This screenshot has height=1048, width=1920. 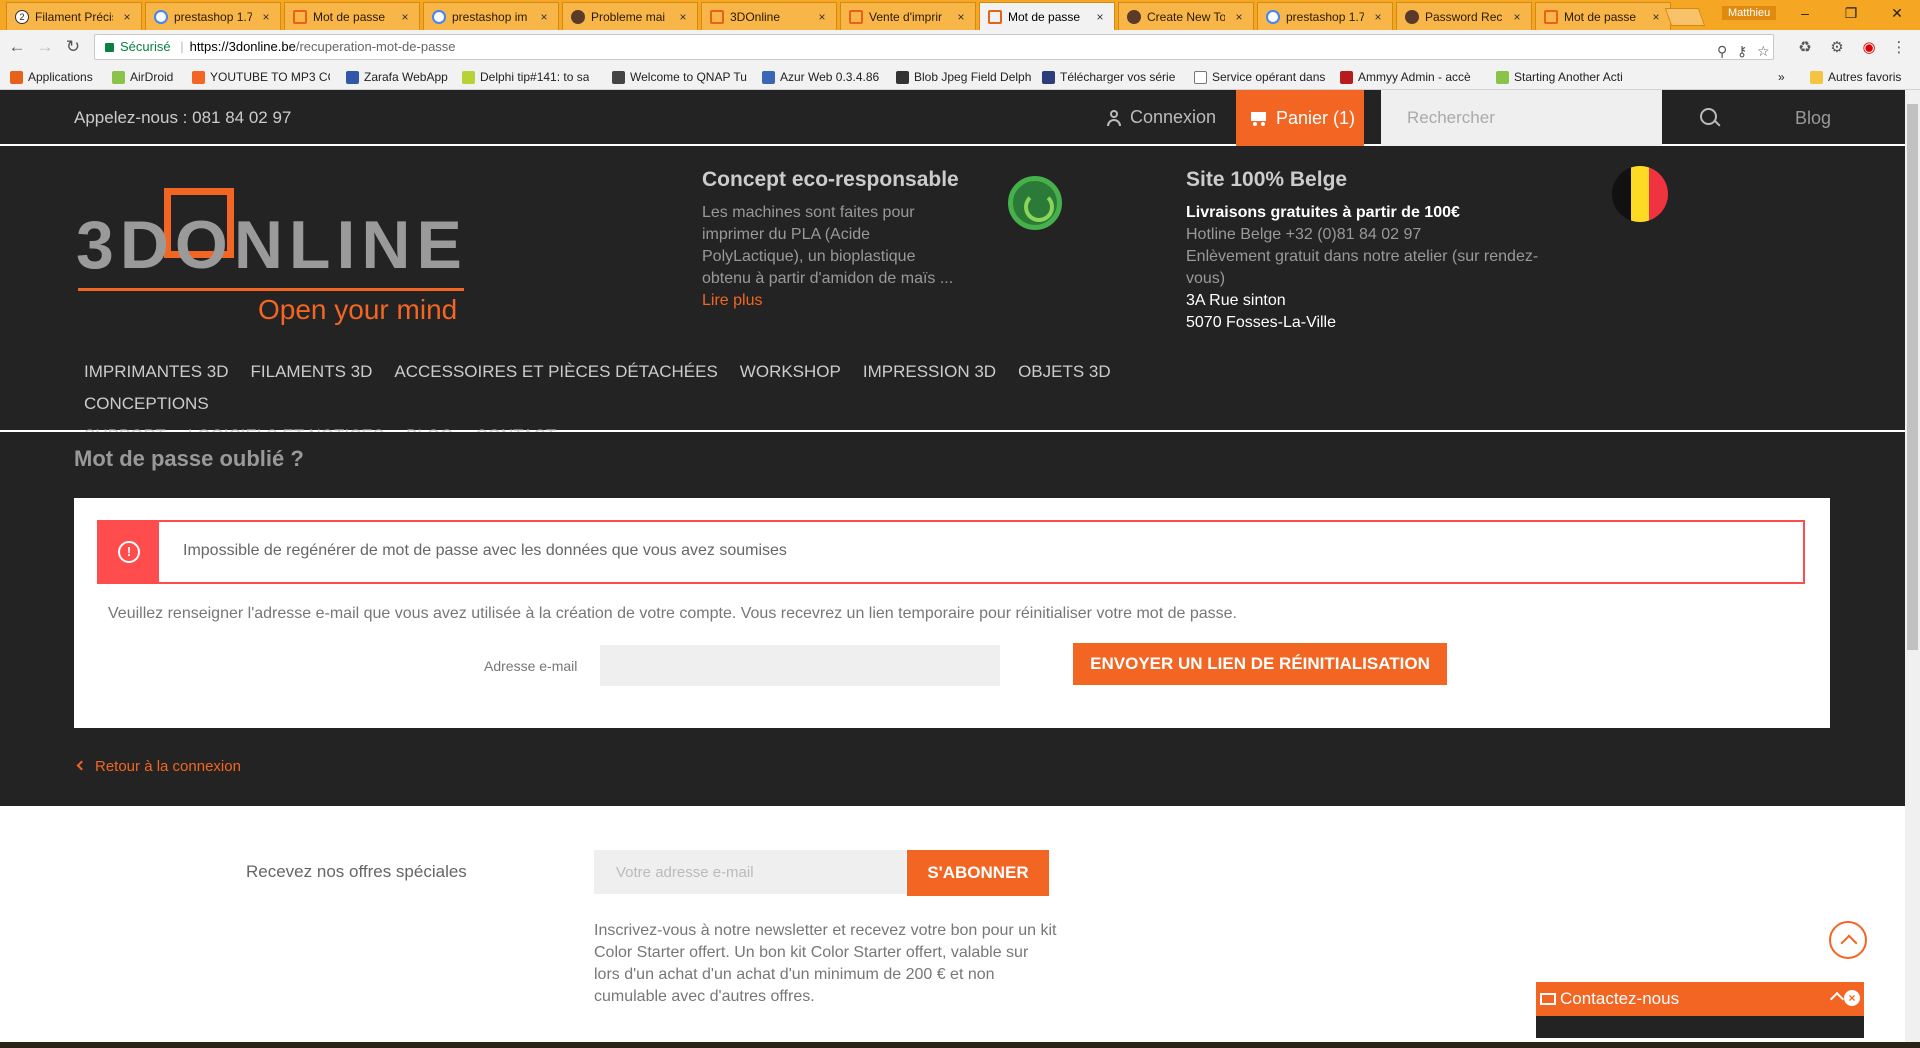 I want to click on bookmark-item: Delphi tip#141: to sa, so click(x=525, y=77).